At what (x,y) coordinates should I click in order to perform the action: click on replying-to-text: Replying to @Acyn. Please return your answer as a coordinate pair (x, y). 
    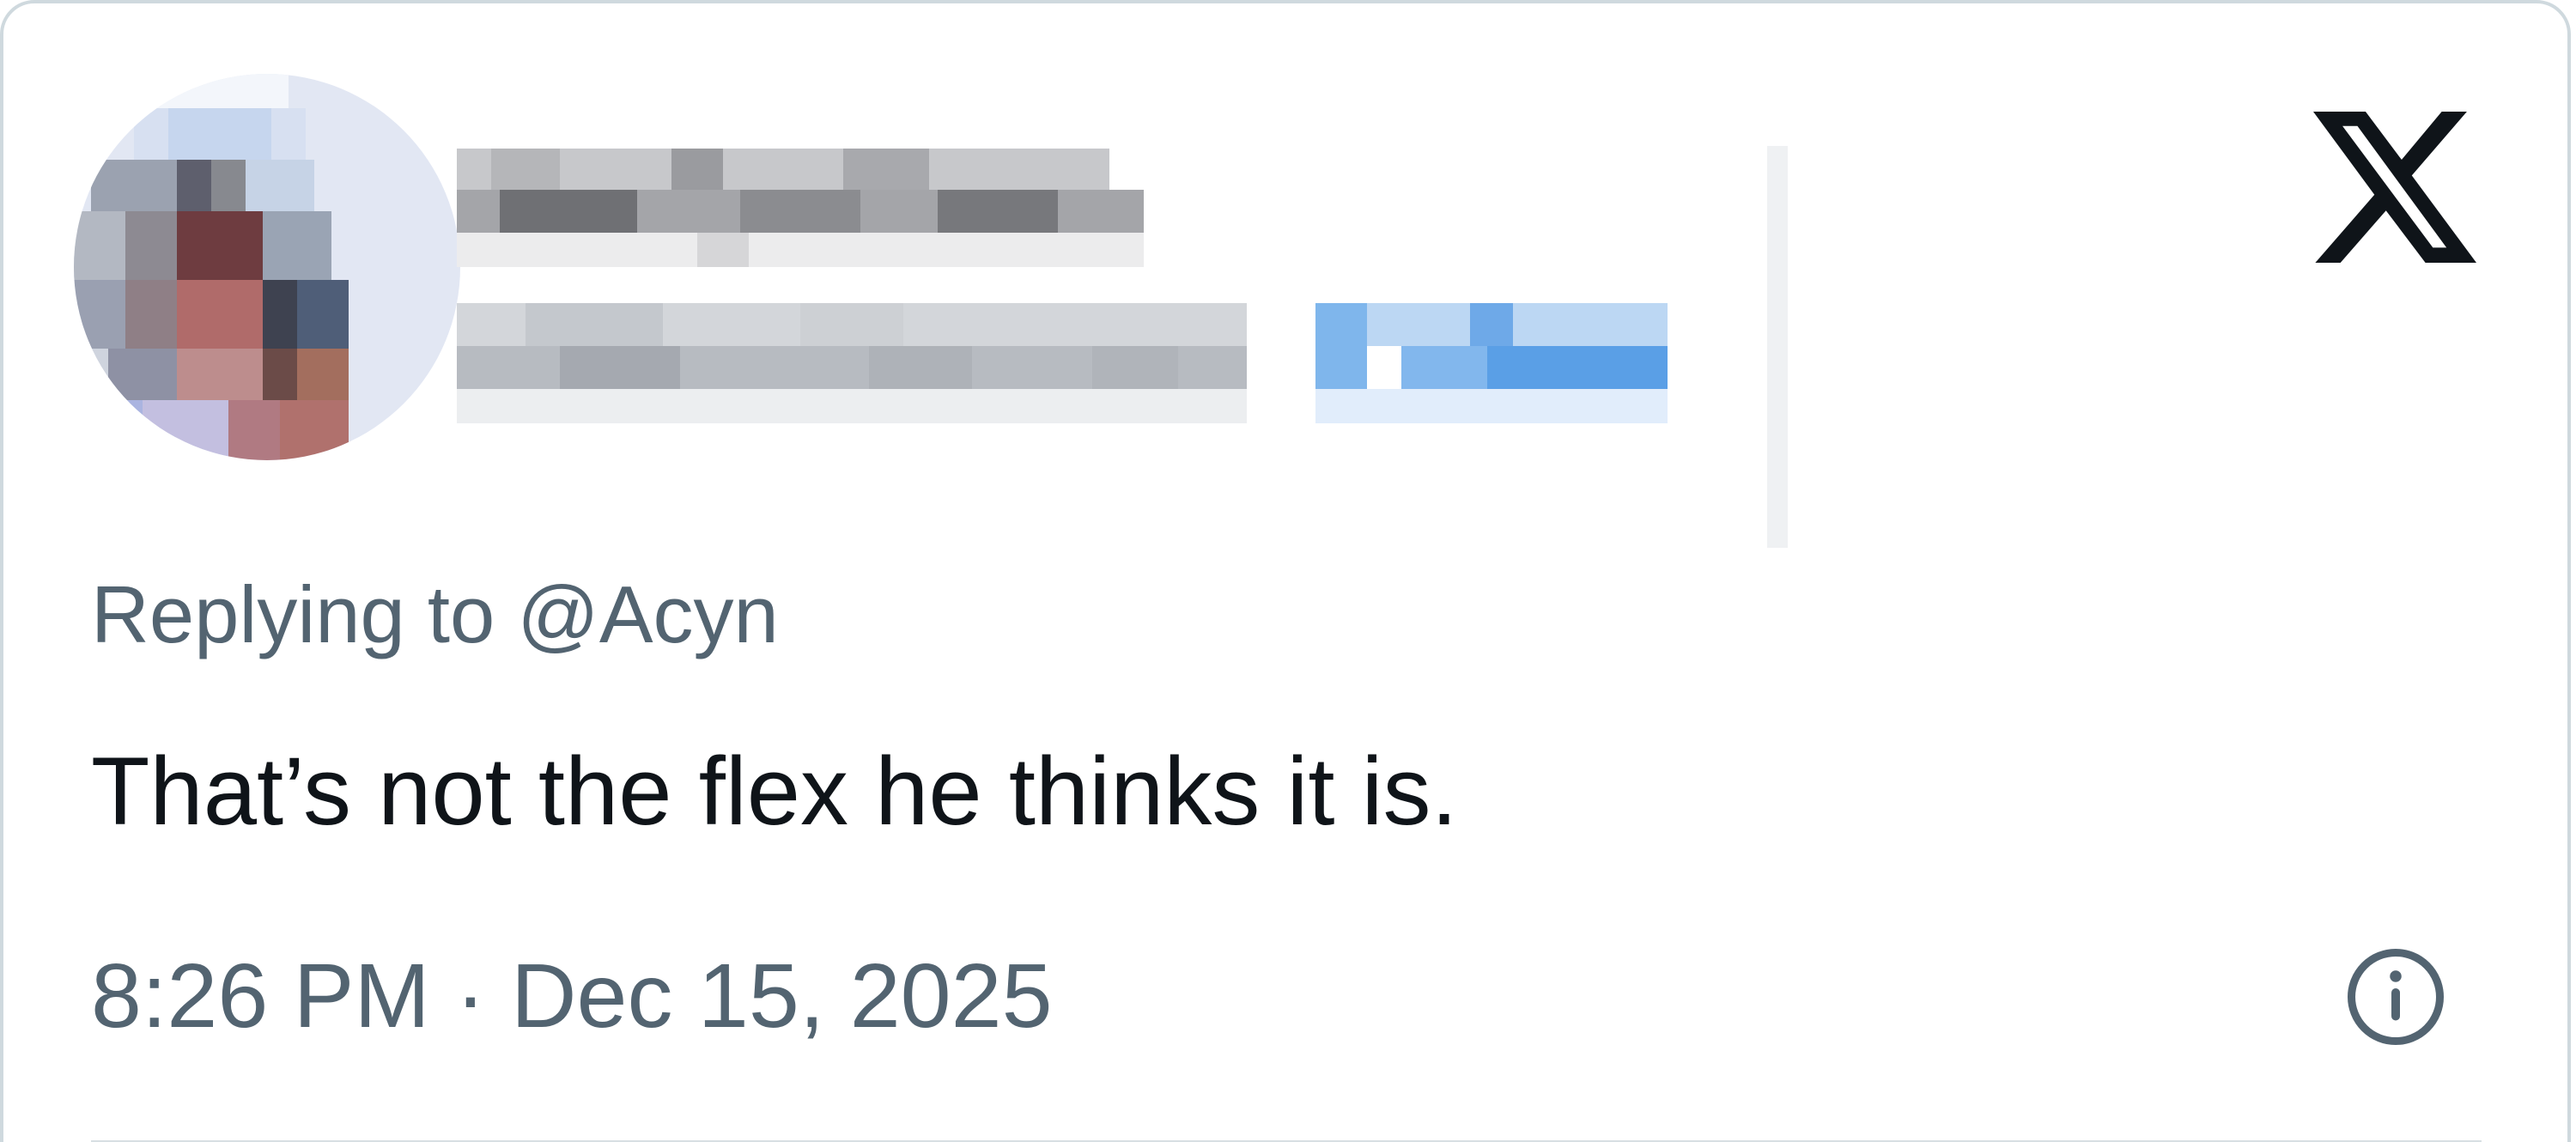
    Looking at the image, I should click on (435, 615).